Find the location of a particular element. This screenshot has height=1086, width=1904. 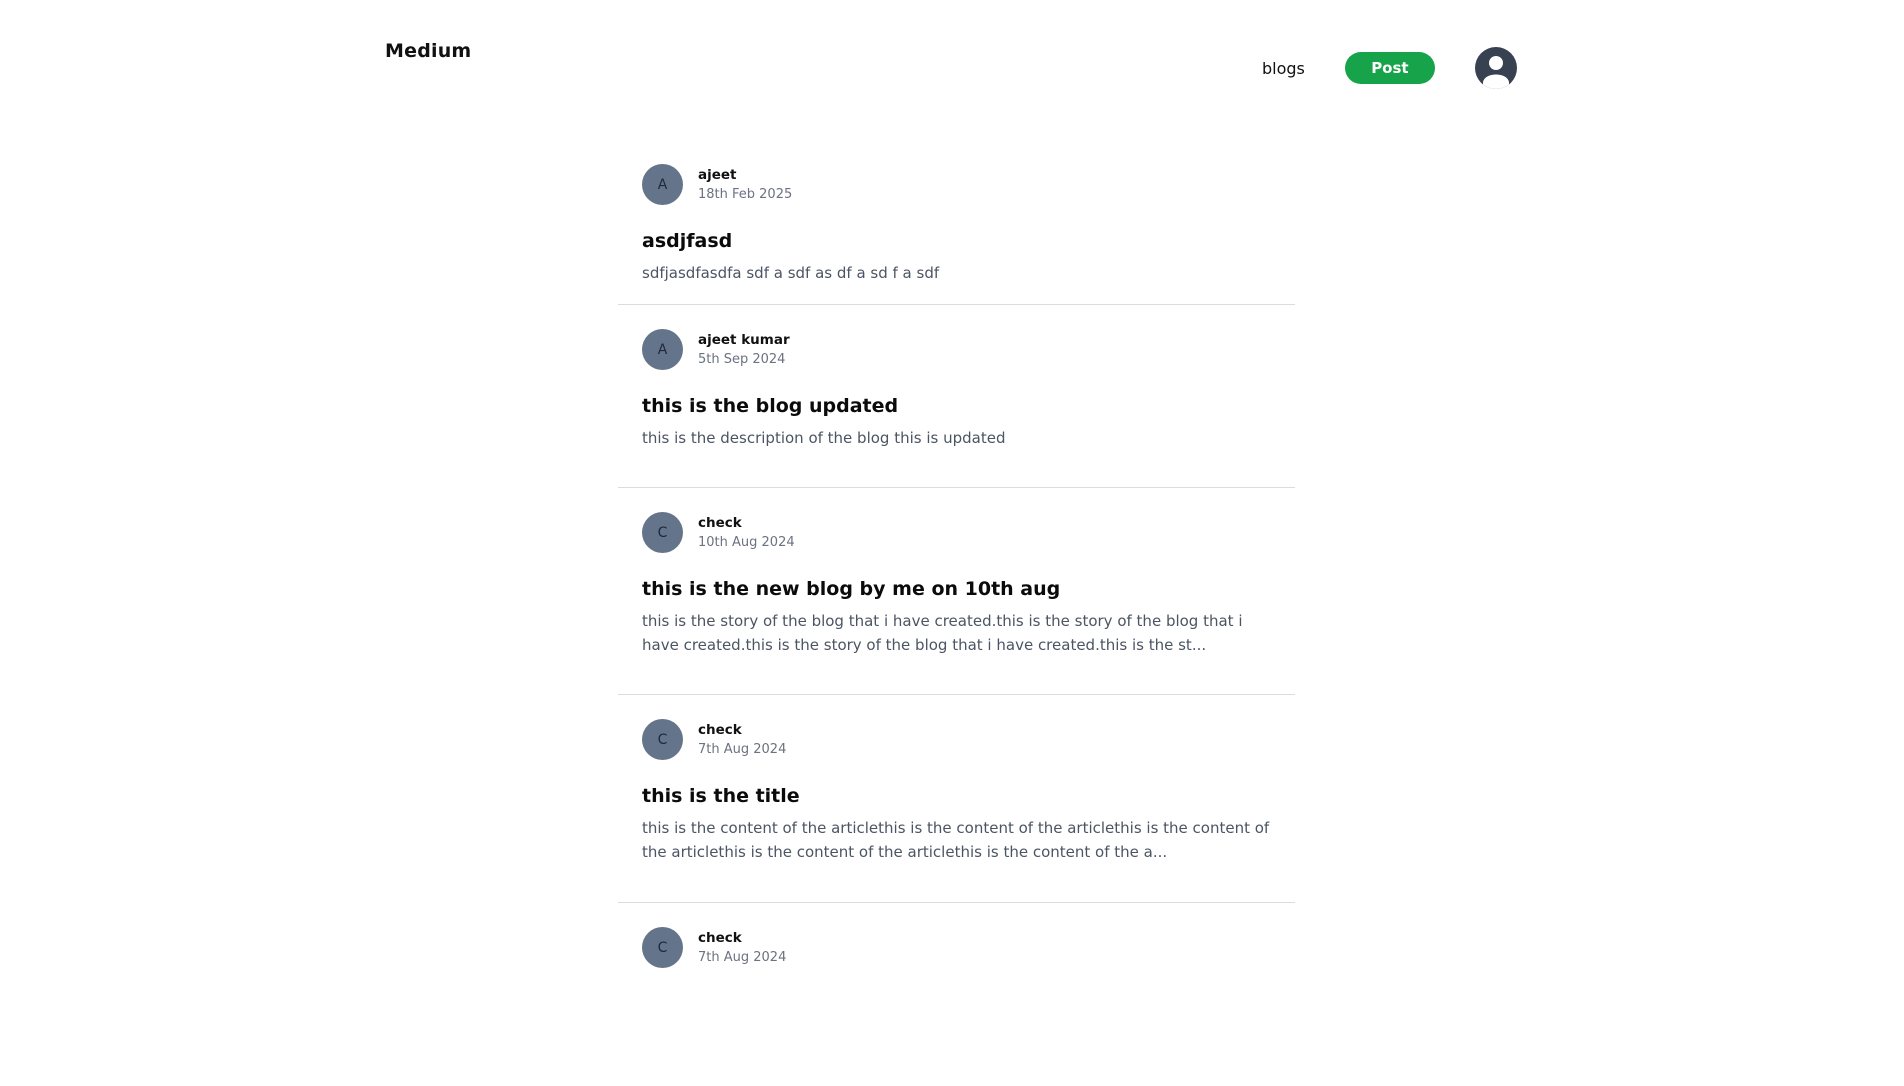

publish-date: 5th Sep 2024 is located at coordinates (742, 359).